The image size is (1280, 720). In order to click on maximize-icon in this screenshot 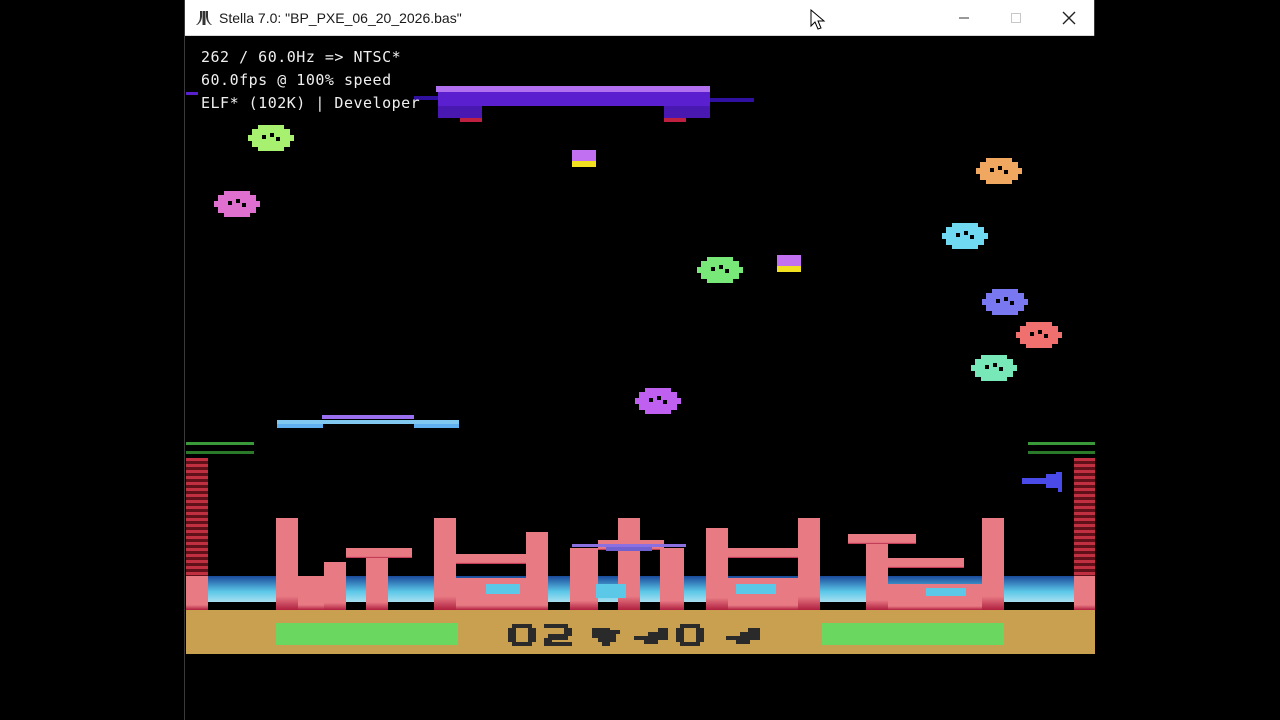, I will do `click(1016, 18)`.